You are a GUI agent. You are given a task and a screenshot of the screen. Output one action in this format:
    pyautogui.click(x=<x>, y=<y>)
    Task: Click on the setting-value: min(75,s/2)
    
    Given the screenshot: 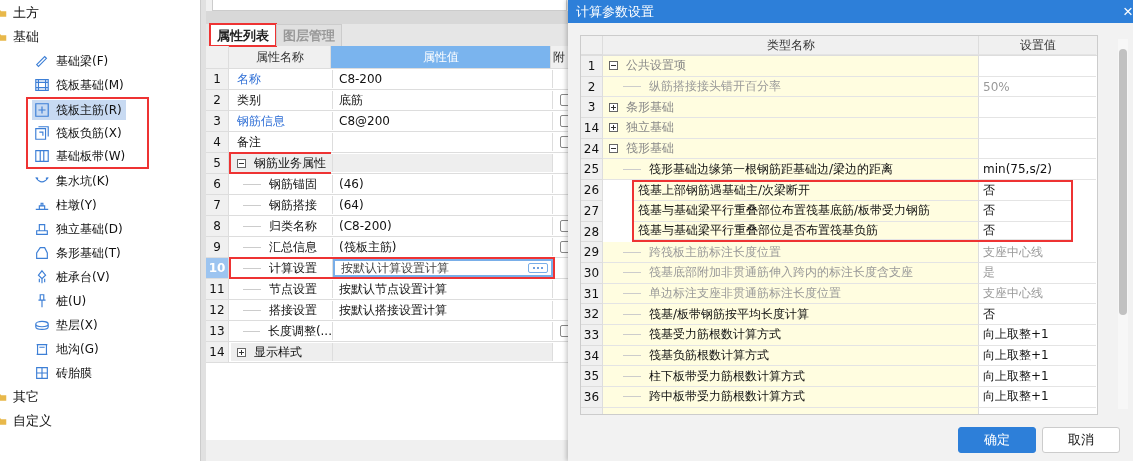 What is the action you would take?
    pyautogui.click(x=1017, y=169)
    